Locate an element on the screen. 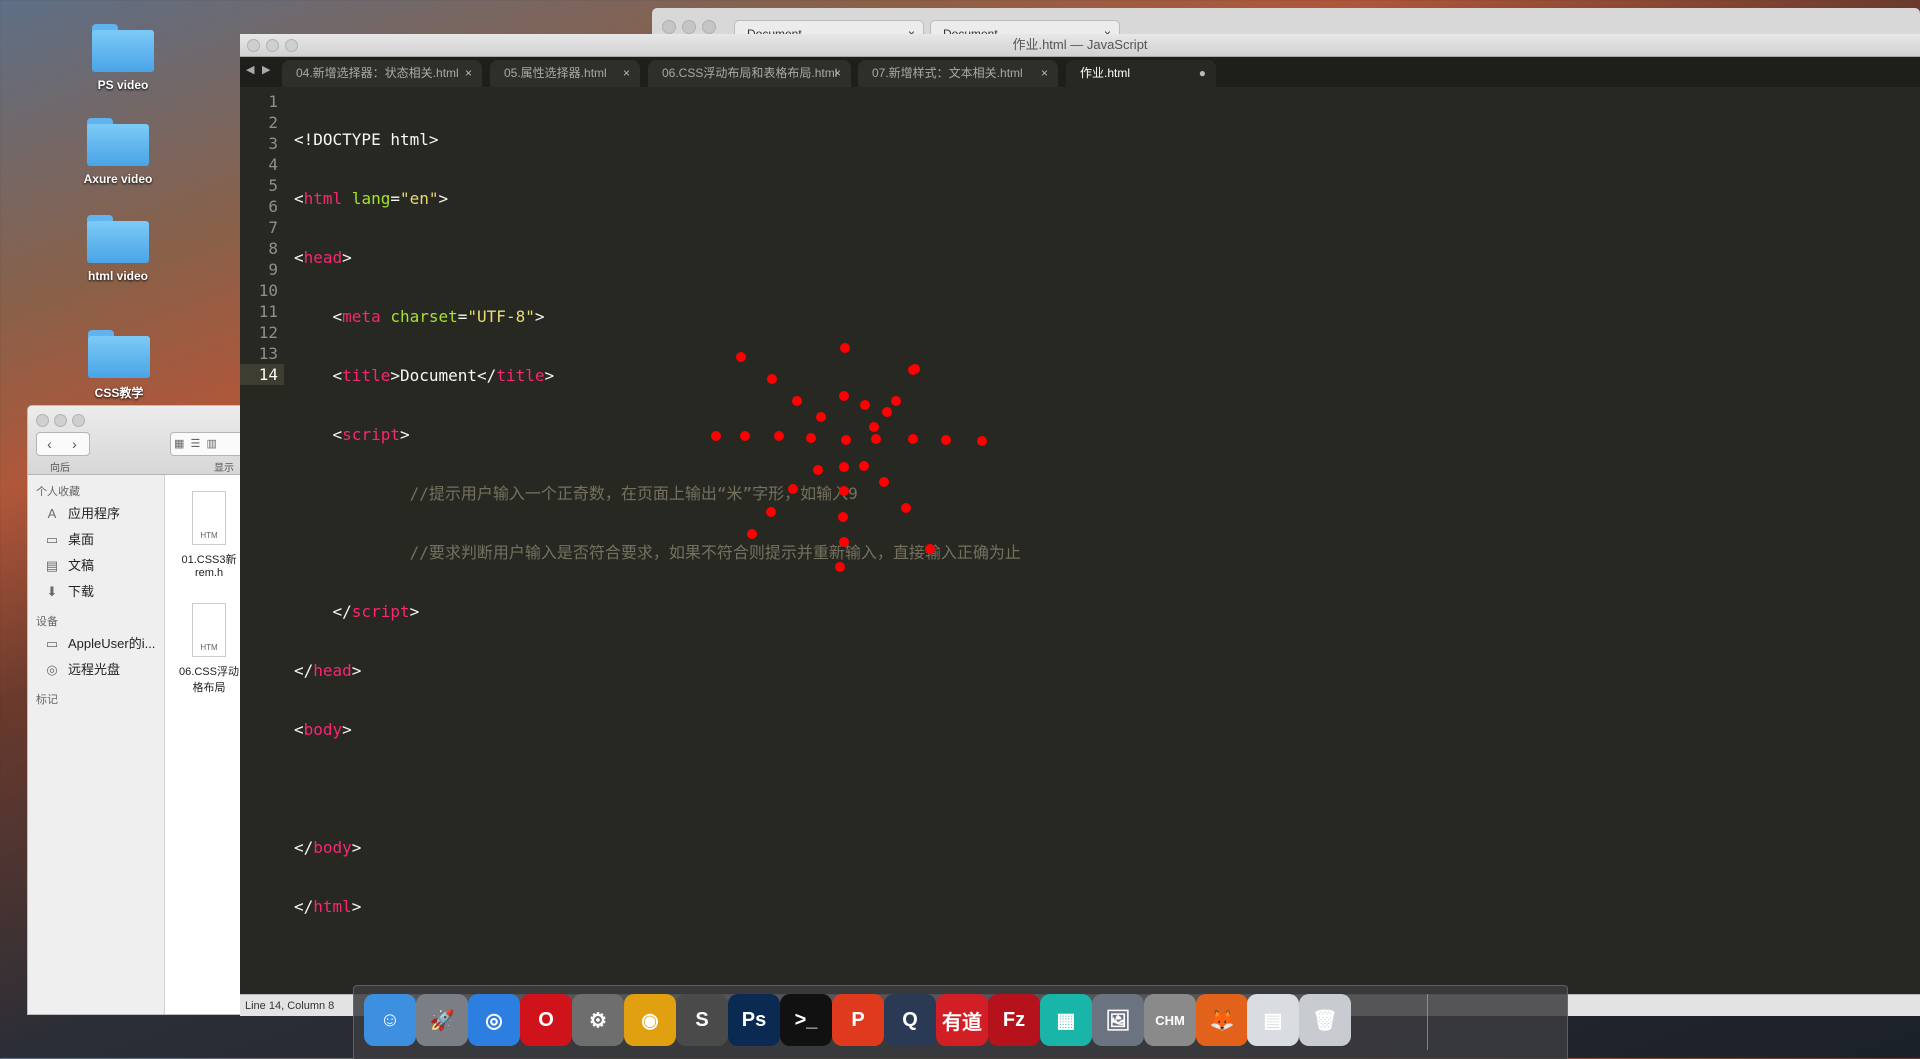  quicktime-icon: Q is located at coordinates (910, 1020).